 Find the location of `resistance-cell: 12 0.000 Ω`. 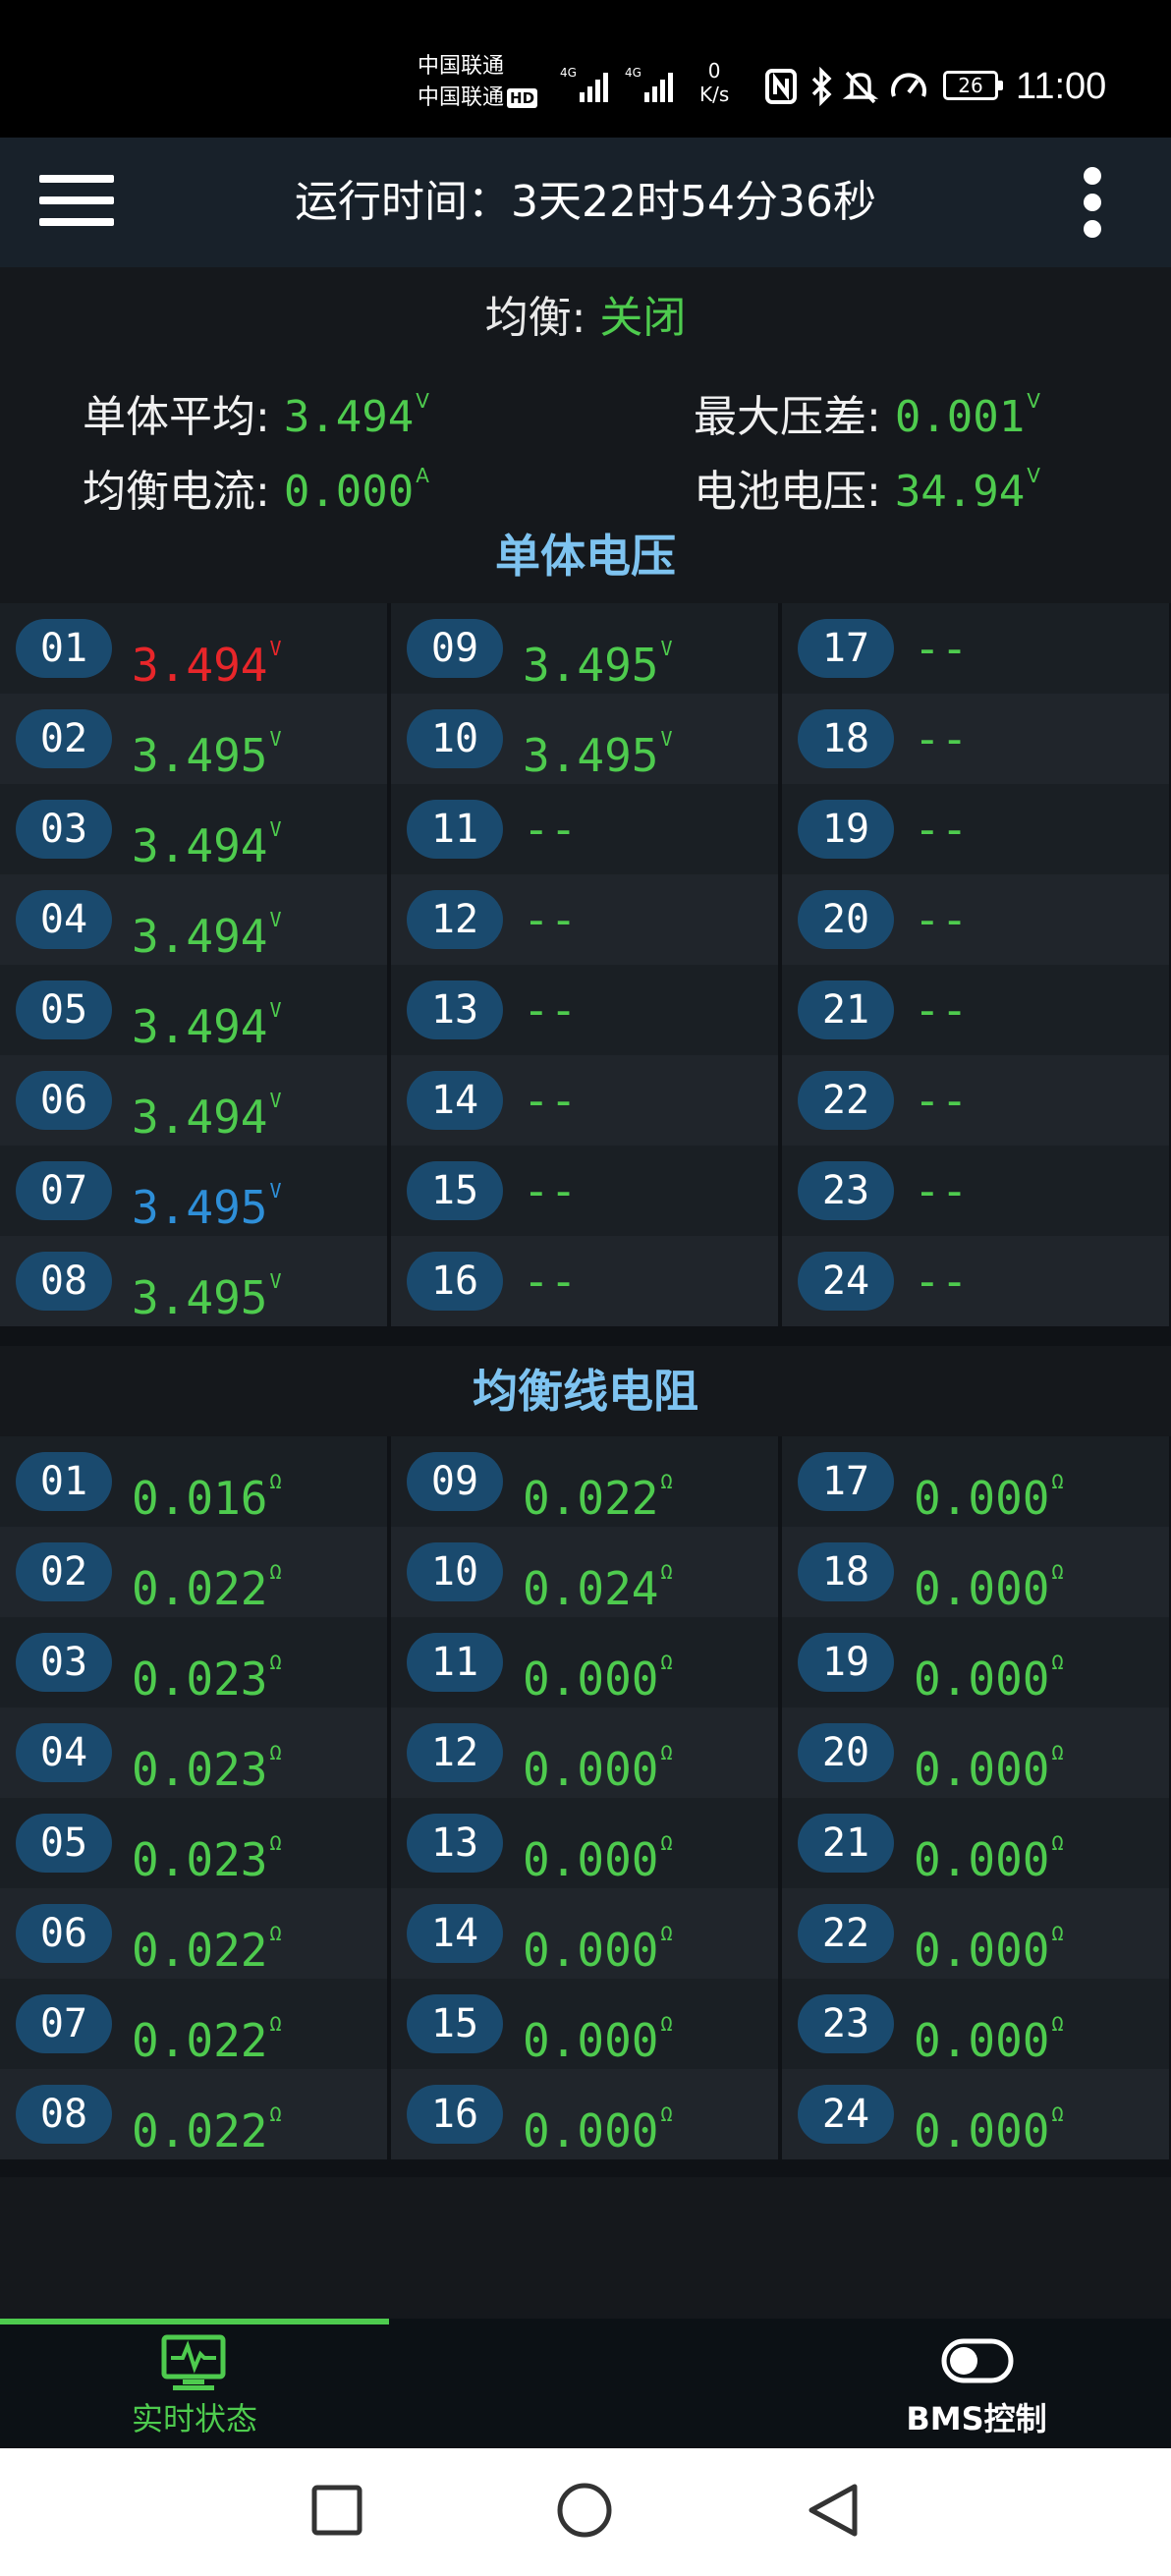

resistance-cell: 12 0.000 Ω is located at coordinates (584, 1753).